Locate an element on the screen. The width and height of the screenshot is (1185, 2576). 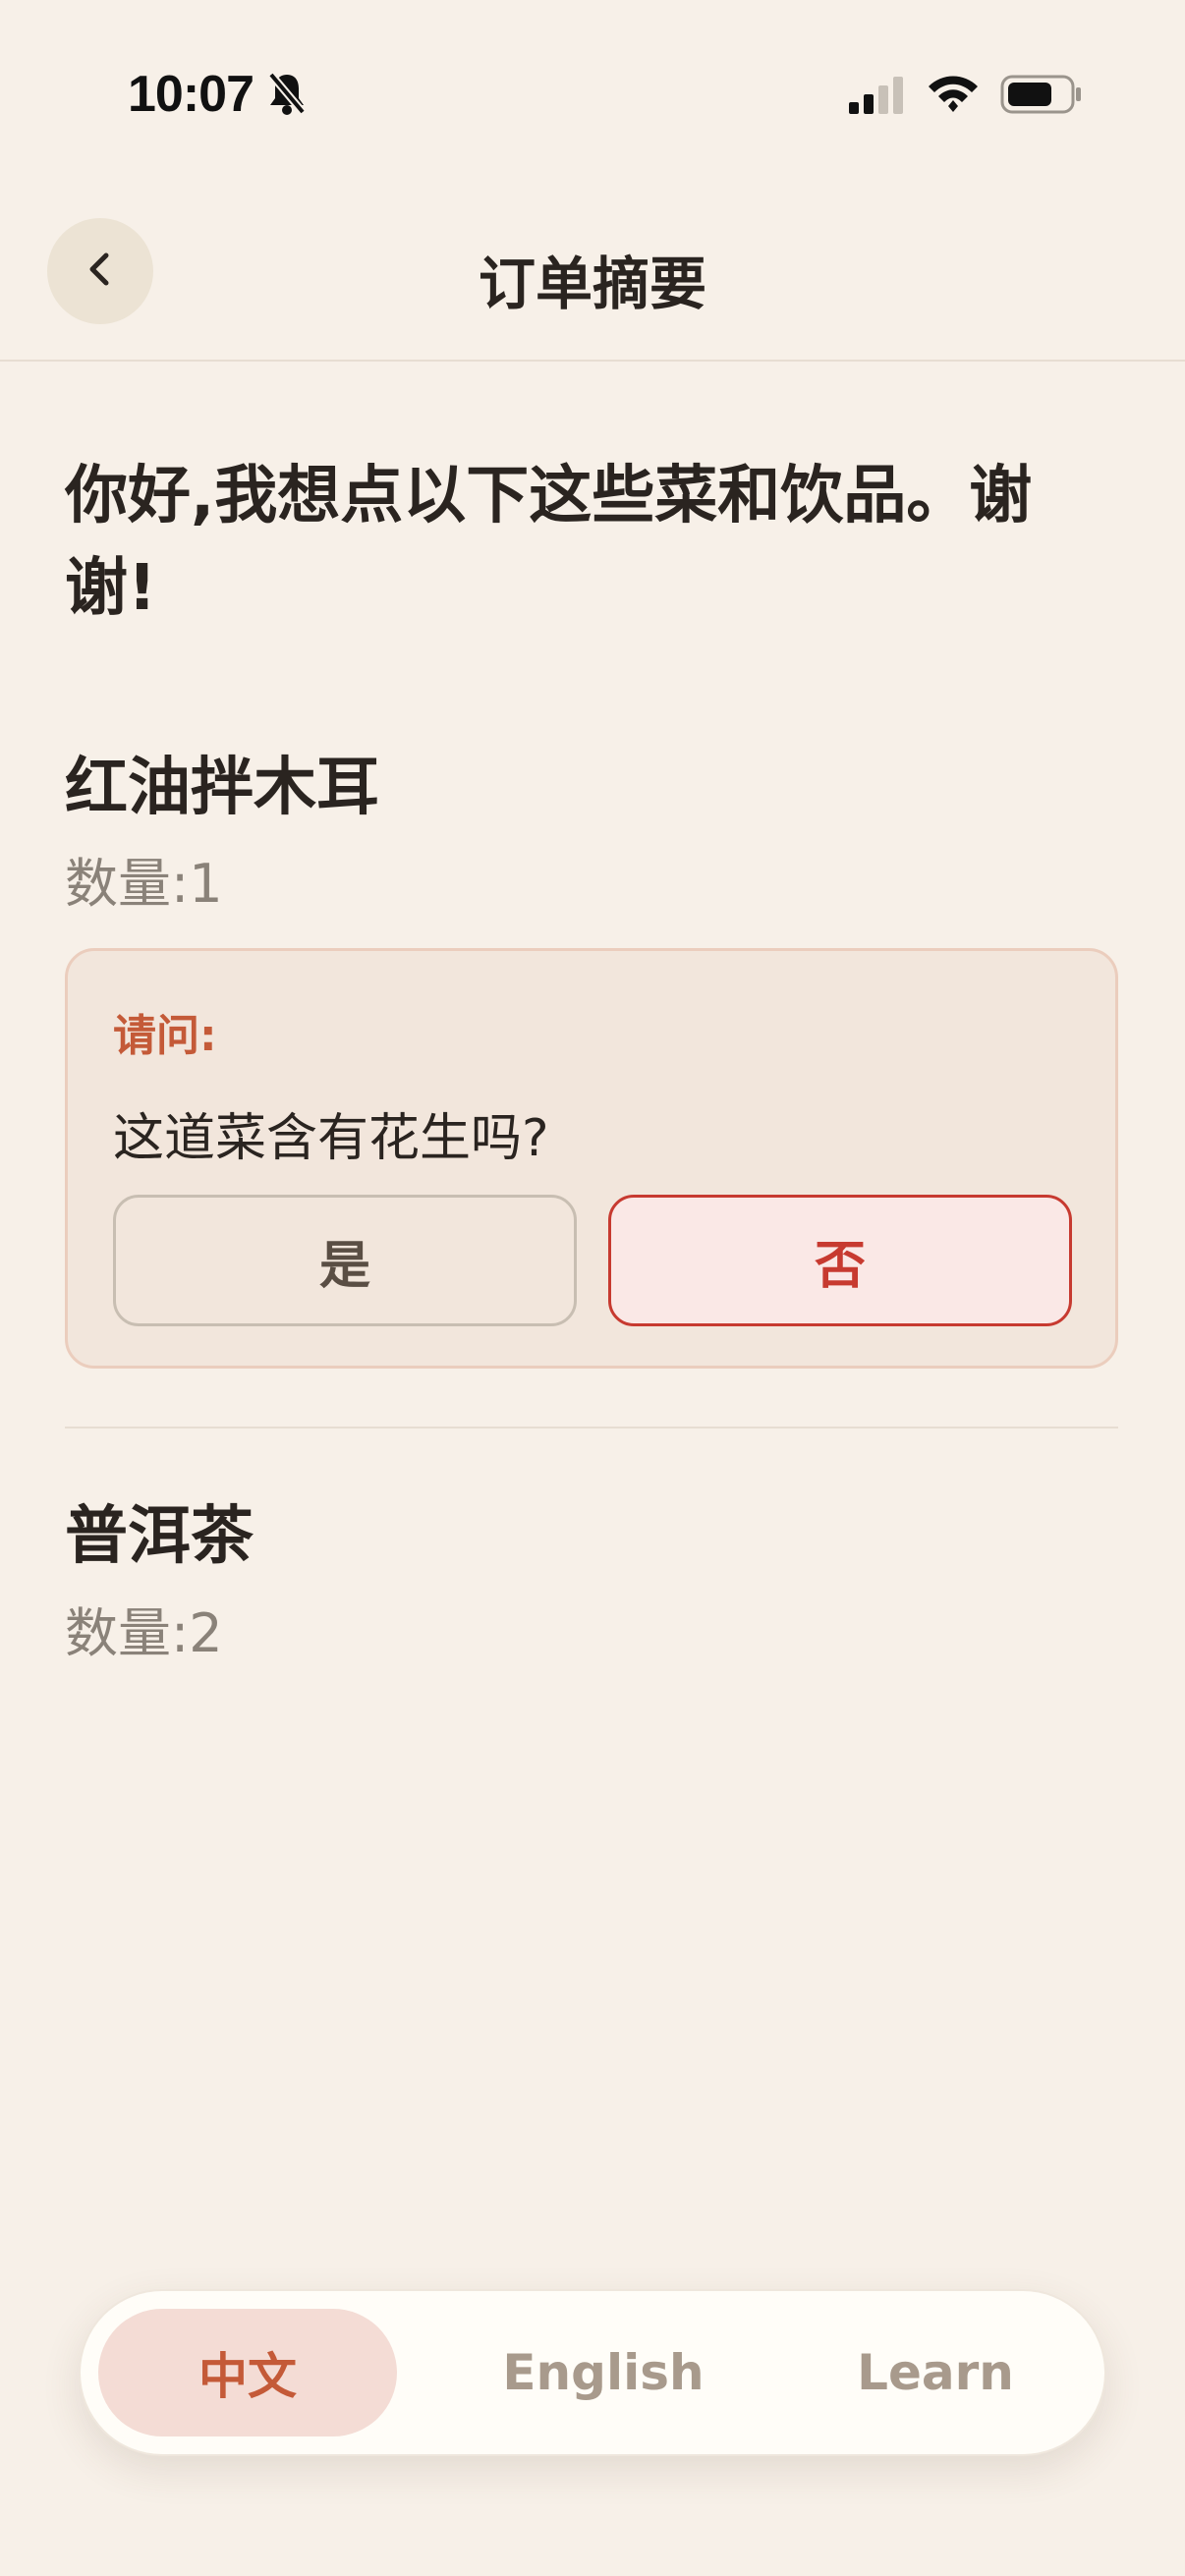
nav-header: 订单摘要 is located at coordinates (592, 284).